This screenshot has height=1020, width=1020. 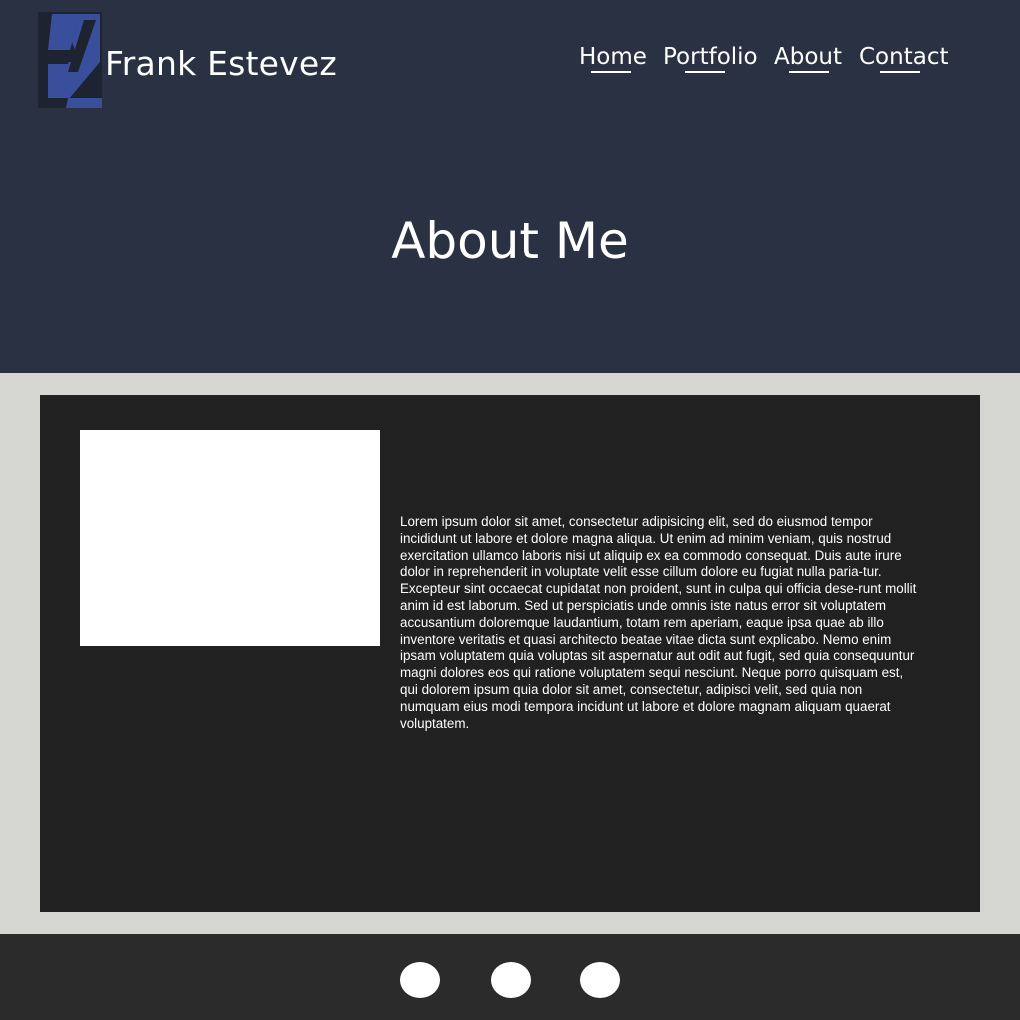 I want to click on nav-portfolio-link: Portfolio, so click(x=710, y=58).